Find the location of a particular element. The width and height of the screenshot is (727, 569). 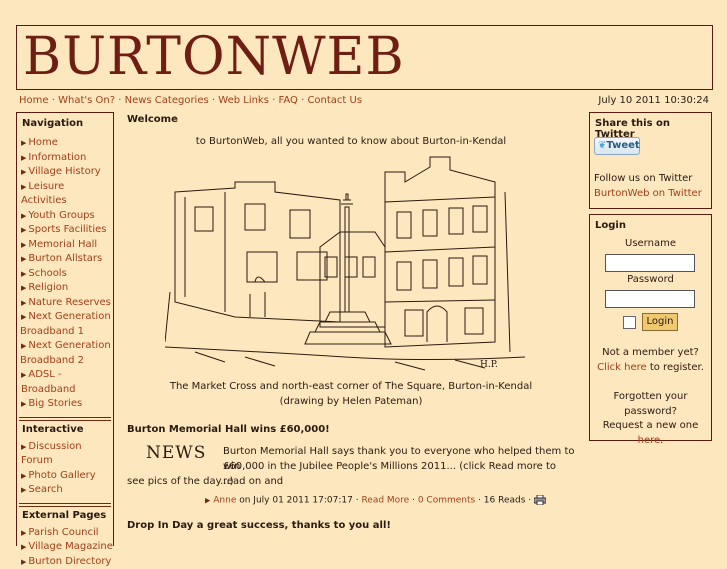

forgotten-text: Forgotten your is located at coordinates (650, 397).